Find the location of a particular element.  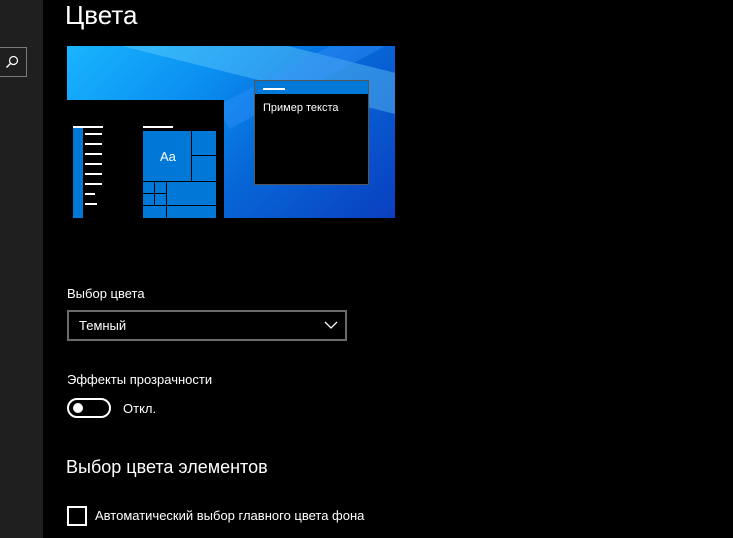

preview-window: Пример текста is located at coordinates (311, 132).